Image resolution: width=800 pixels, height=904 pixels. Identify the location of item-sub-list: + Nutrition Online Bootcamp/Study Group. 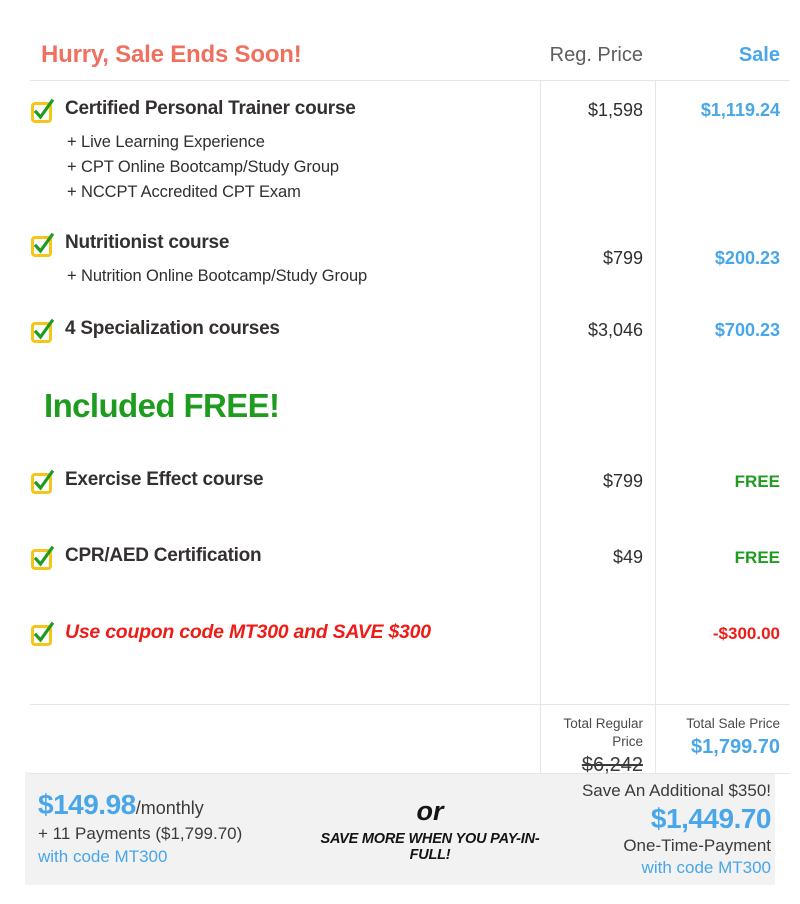
(285, 276).